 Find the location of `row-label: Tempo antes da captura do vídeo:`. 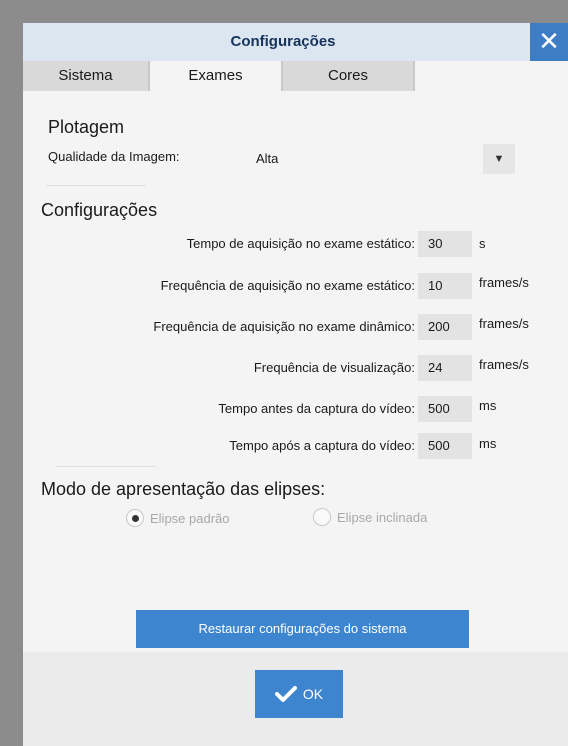

row-label: Tempo antes da captura do vídeo: is located at coordinates (316, 408).